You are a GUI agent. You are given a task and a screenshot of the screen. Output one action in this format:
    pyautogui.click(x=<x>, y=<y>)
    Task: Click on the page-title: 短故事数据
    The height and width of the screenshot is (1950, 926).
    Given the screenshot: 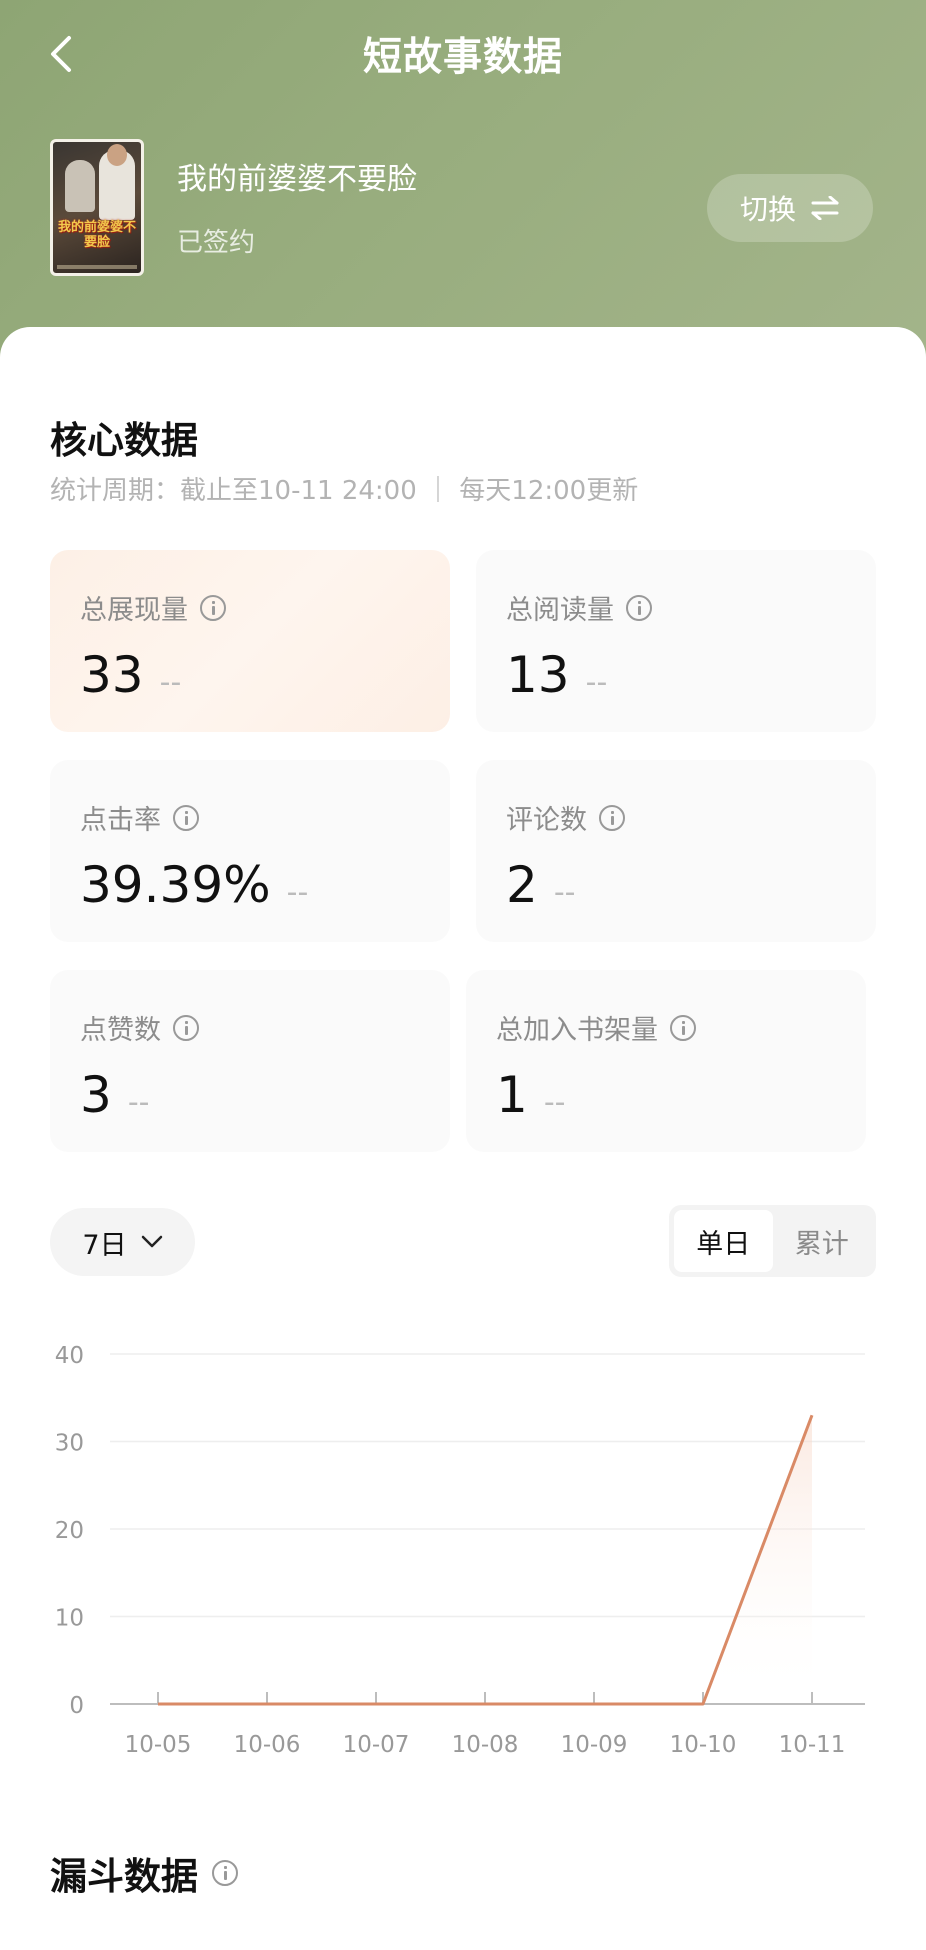 What is the action you would take?
    pyautogui.click(x=462, y=57)
    